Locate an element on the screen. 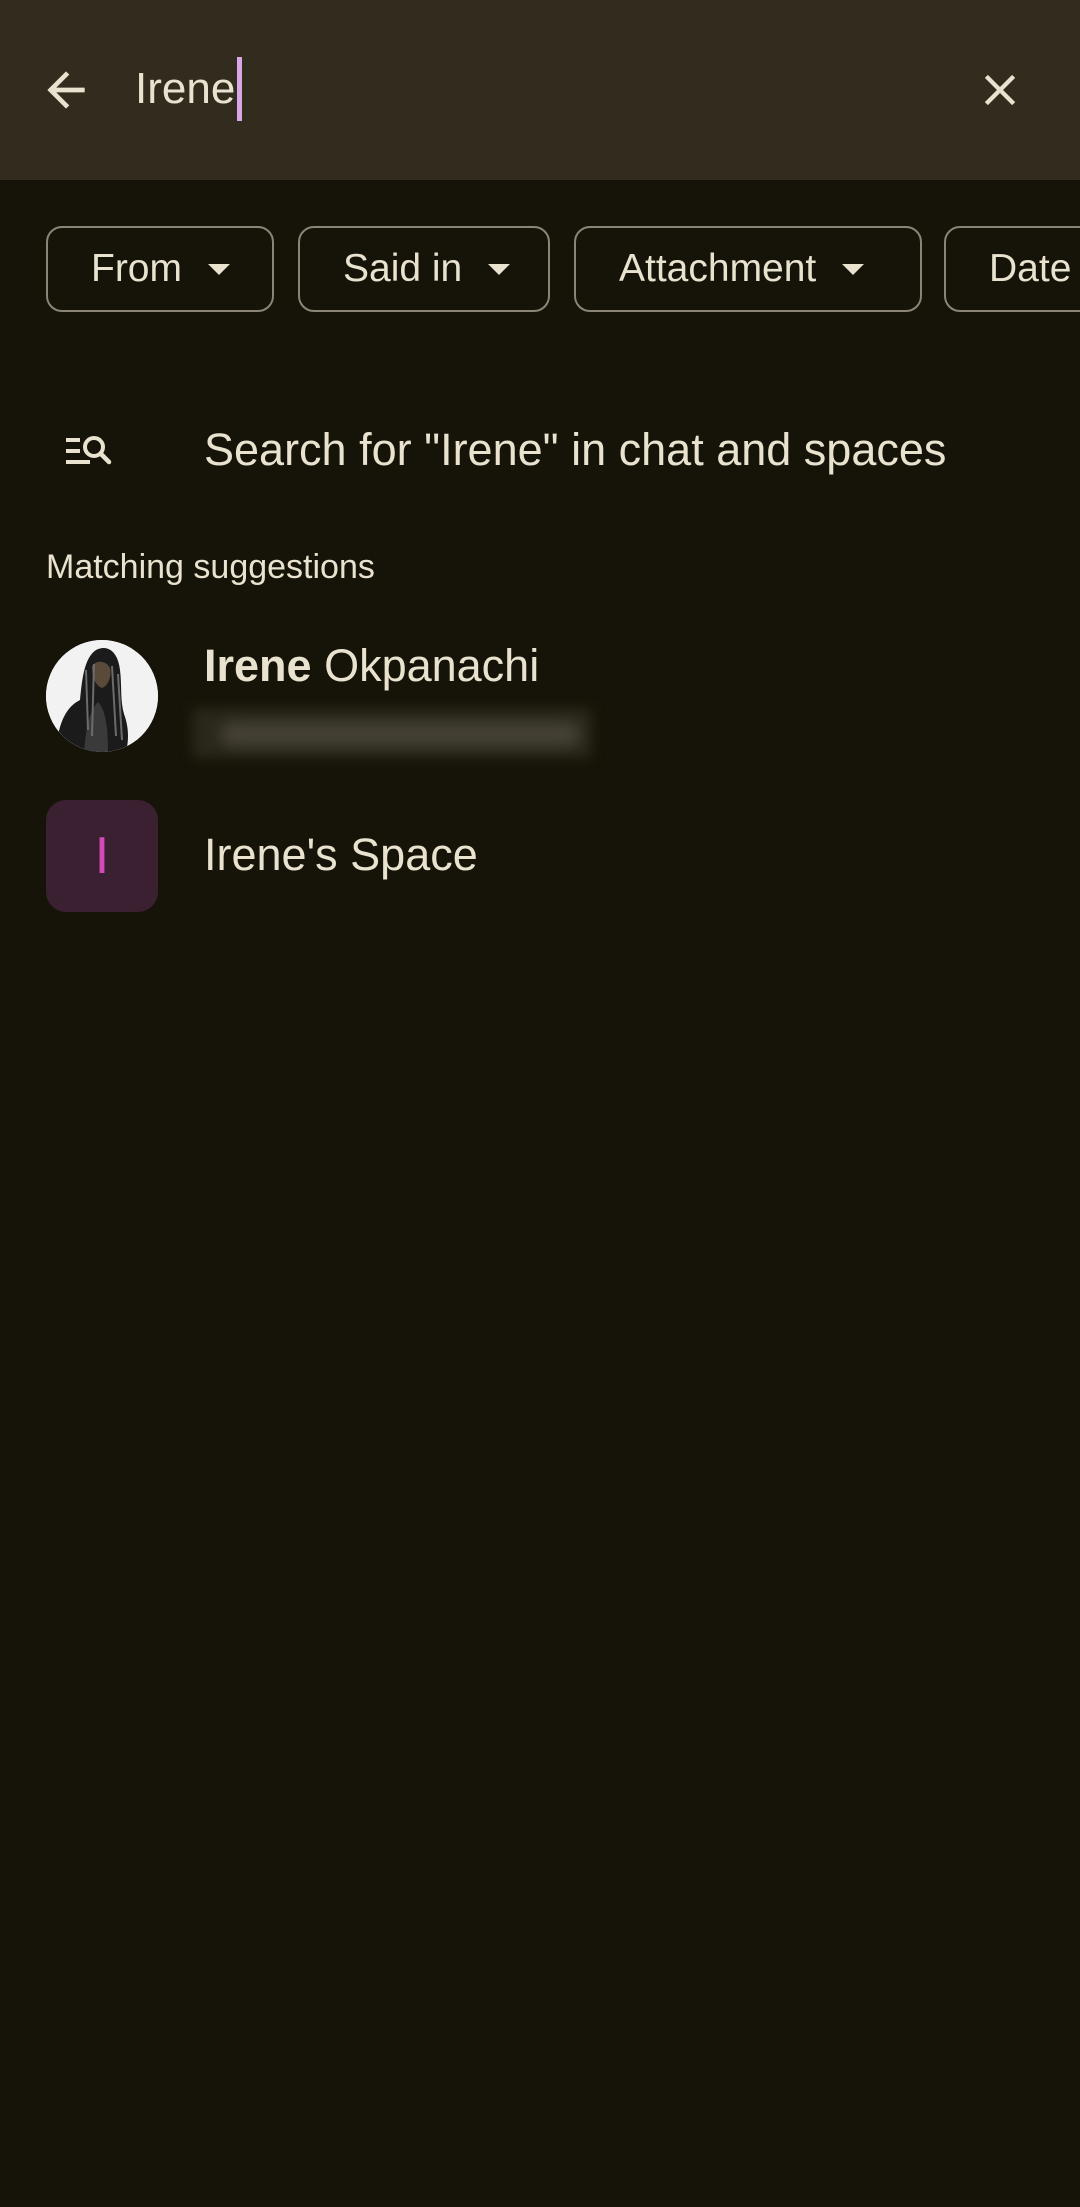  space-initial: I is located at coordinates (102, 856).